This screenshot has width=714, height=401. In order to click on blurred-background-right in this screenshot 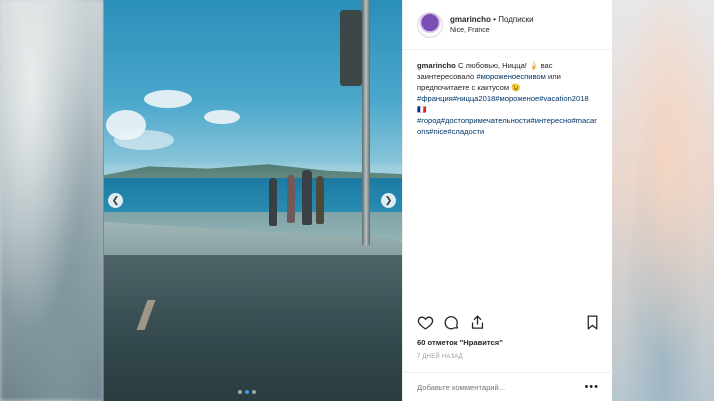, I will do `click(663, 200)`.